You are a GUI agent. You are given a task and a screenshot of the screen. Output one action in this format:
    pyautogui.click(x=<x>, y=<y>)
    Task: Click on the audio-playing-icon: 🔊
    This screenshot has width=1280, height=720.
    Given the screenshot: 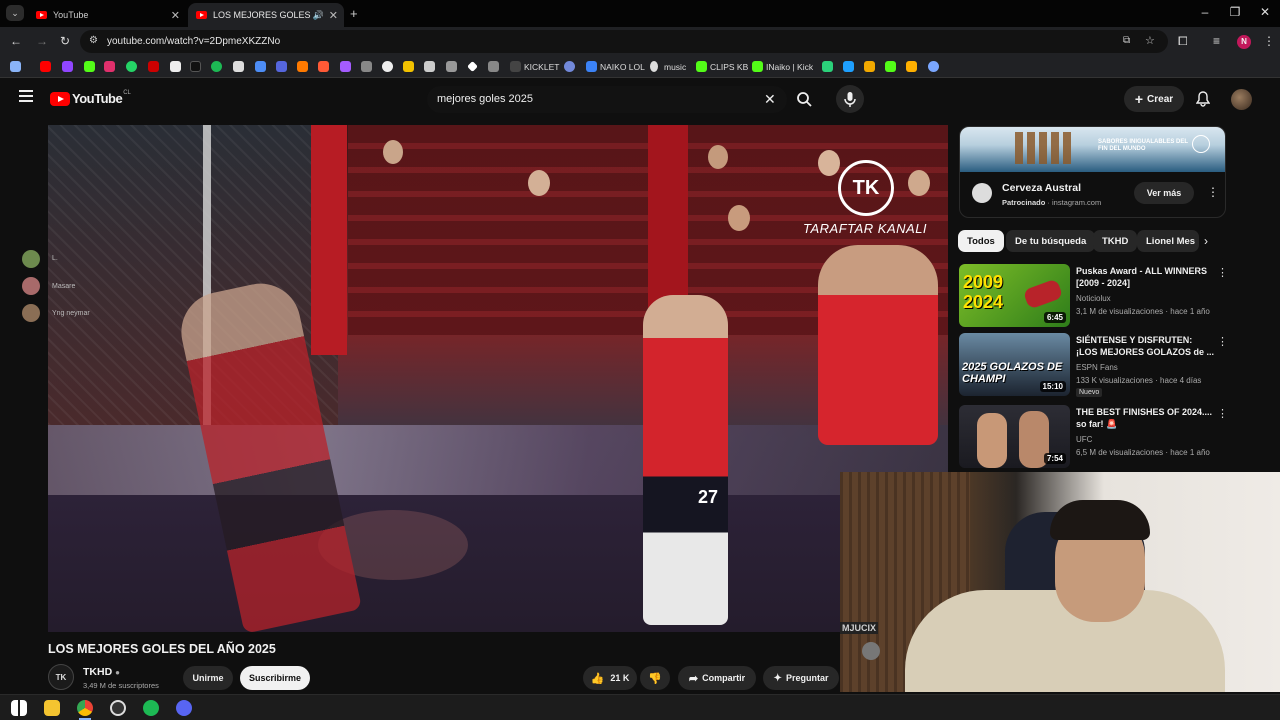 What is the action you would take?
    pyautogui.click(x=318, y=15)
    